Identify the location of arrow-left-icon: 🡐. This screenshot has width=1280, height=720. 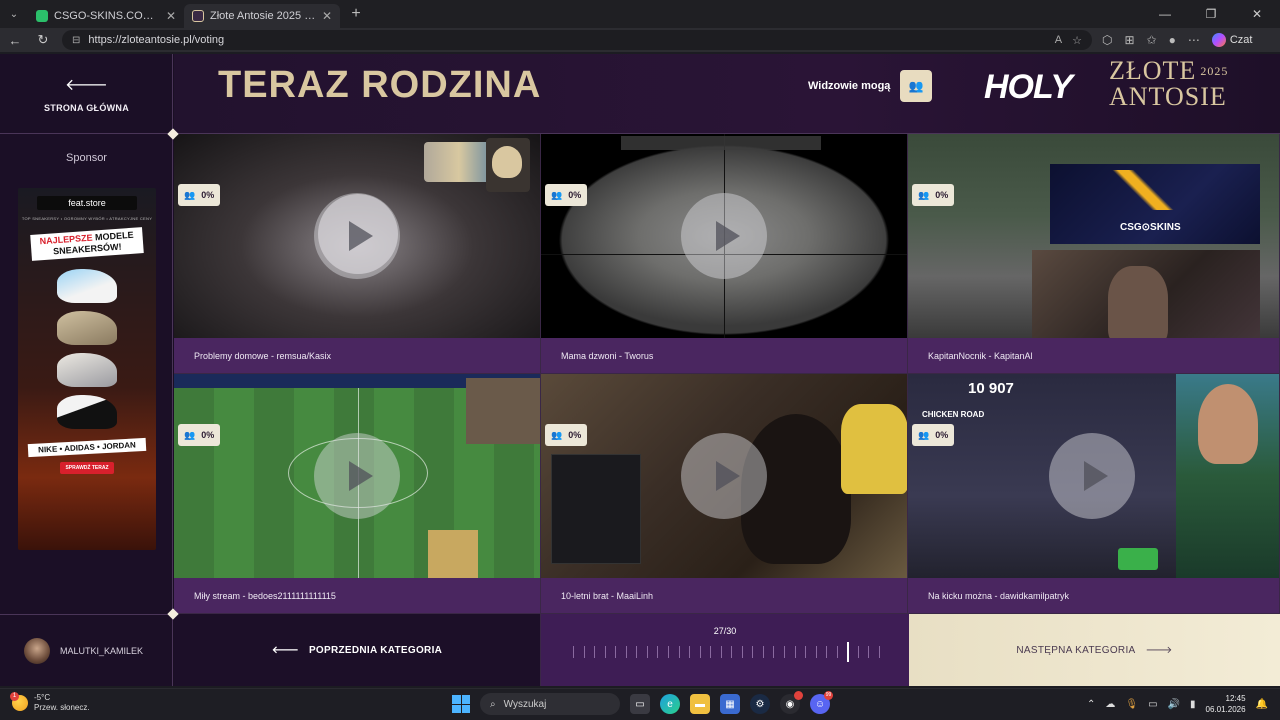
(86, 85).